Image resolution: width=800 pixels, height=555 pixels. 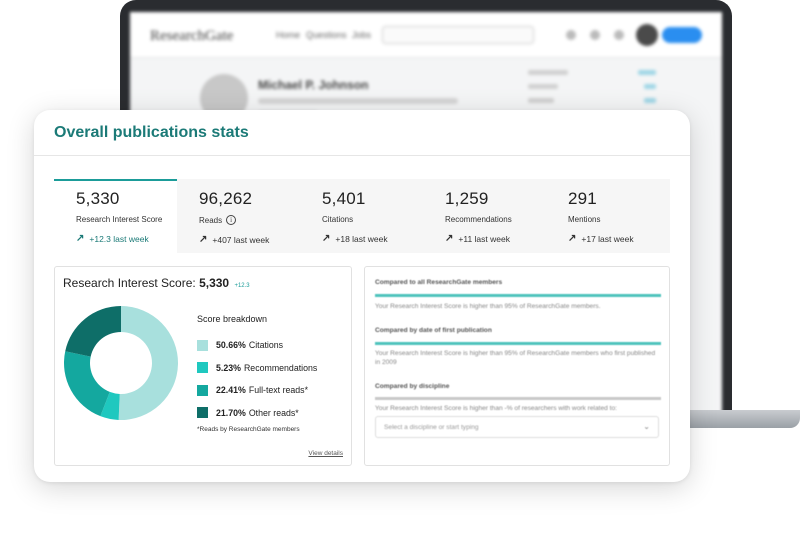 What do you see at coordinates (326, 35) in the screenshot?
I see `bg-nav-questions: Questions` at bounding box center [326, 35].